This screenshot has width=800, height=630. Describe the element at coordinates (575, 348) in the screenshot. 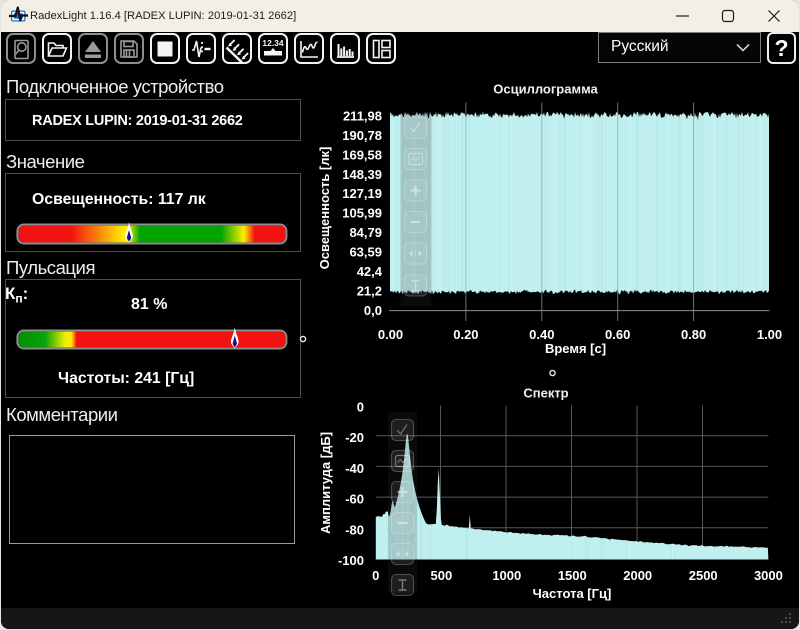

I see `svg-text: Время [с]` at that location.